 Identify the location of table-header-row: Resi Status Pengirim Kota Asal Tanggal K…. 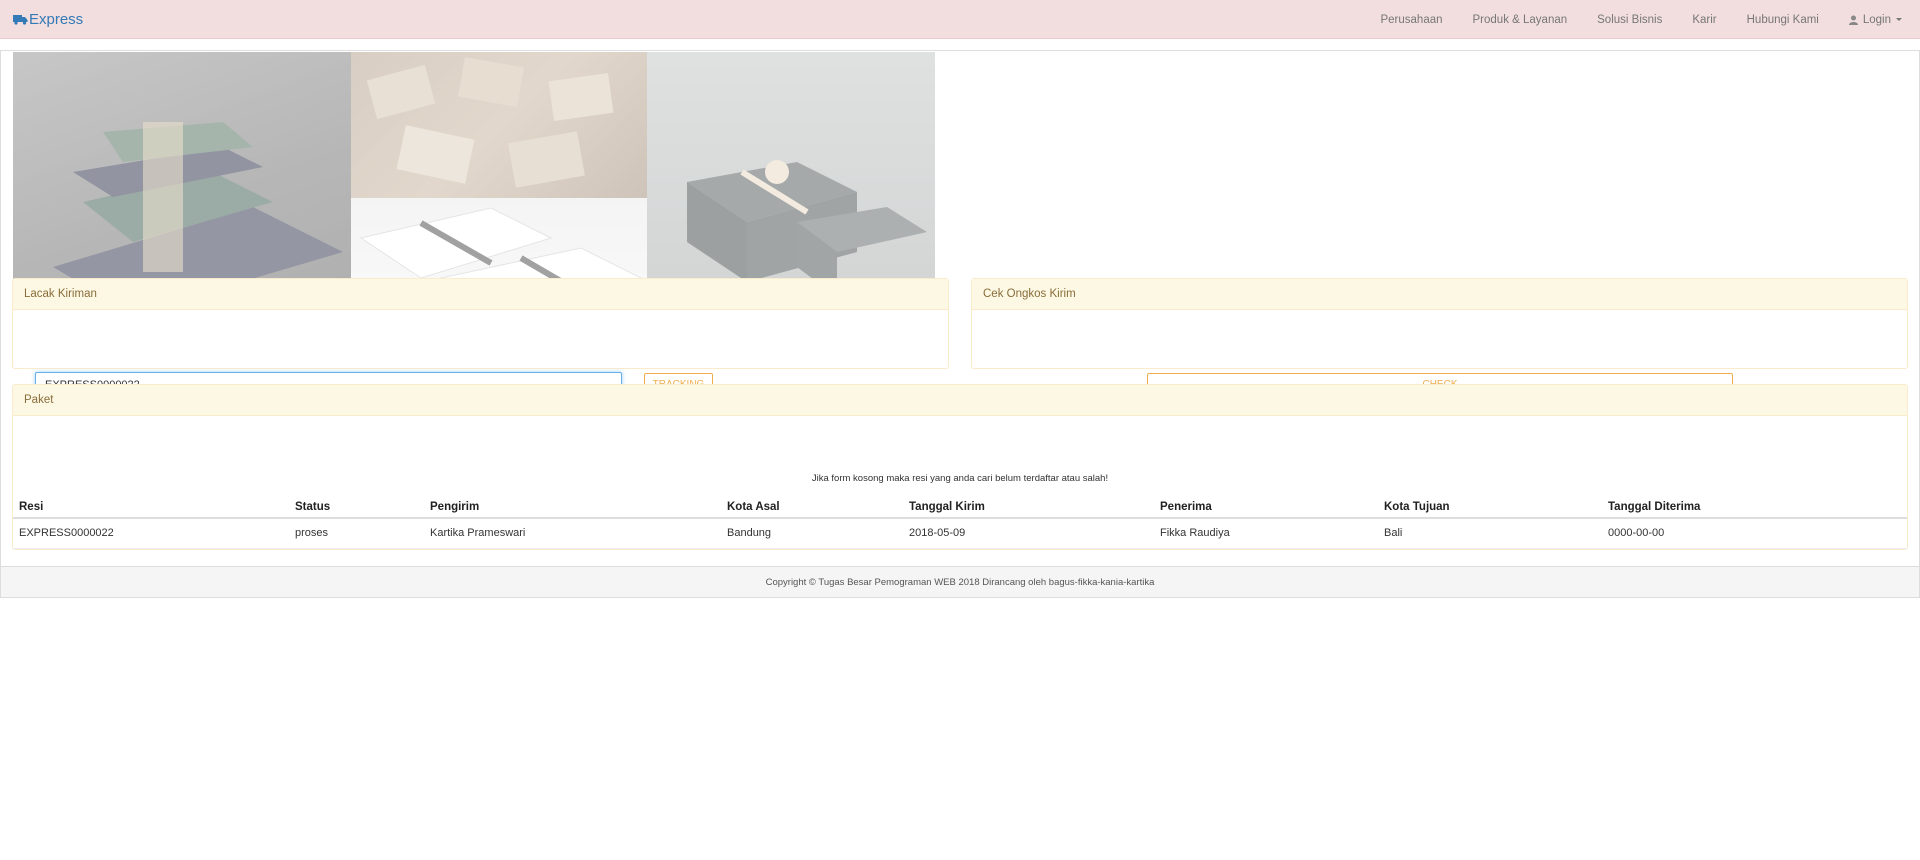
(960, 507).